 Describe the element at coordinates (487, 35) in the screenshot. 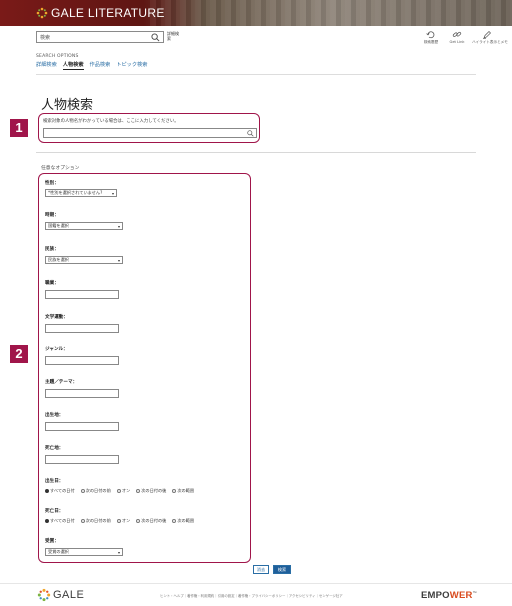

I see `highlighter-icon` at that location.